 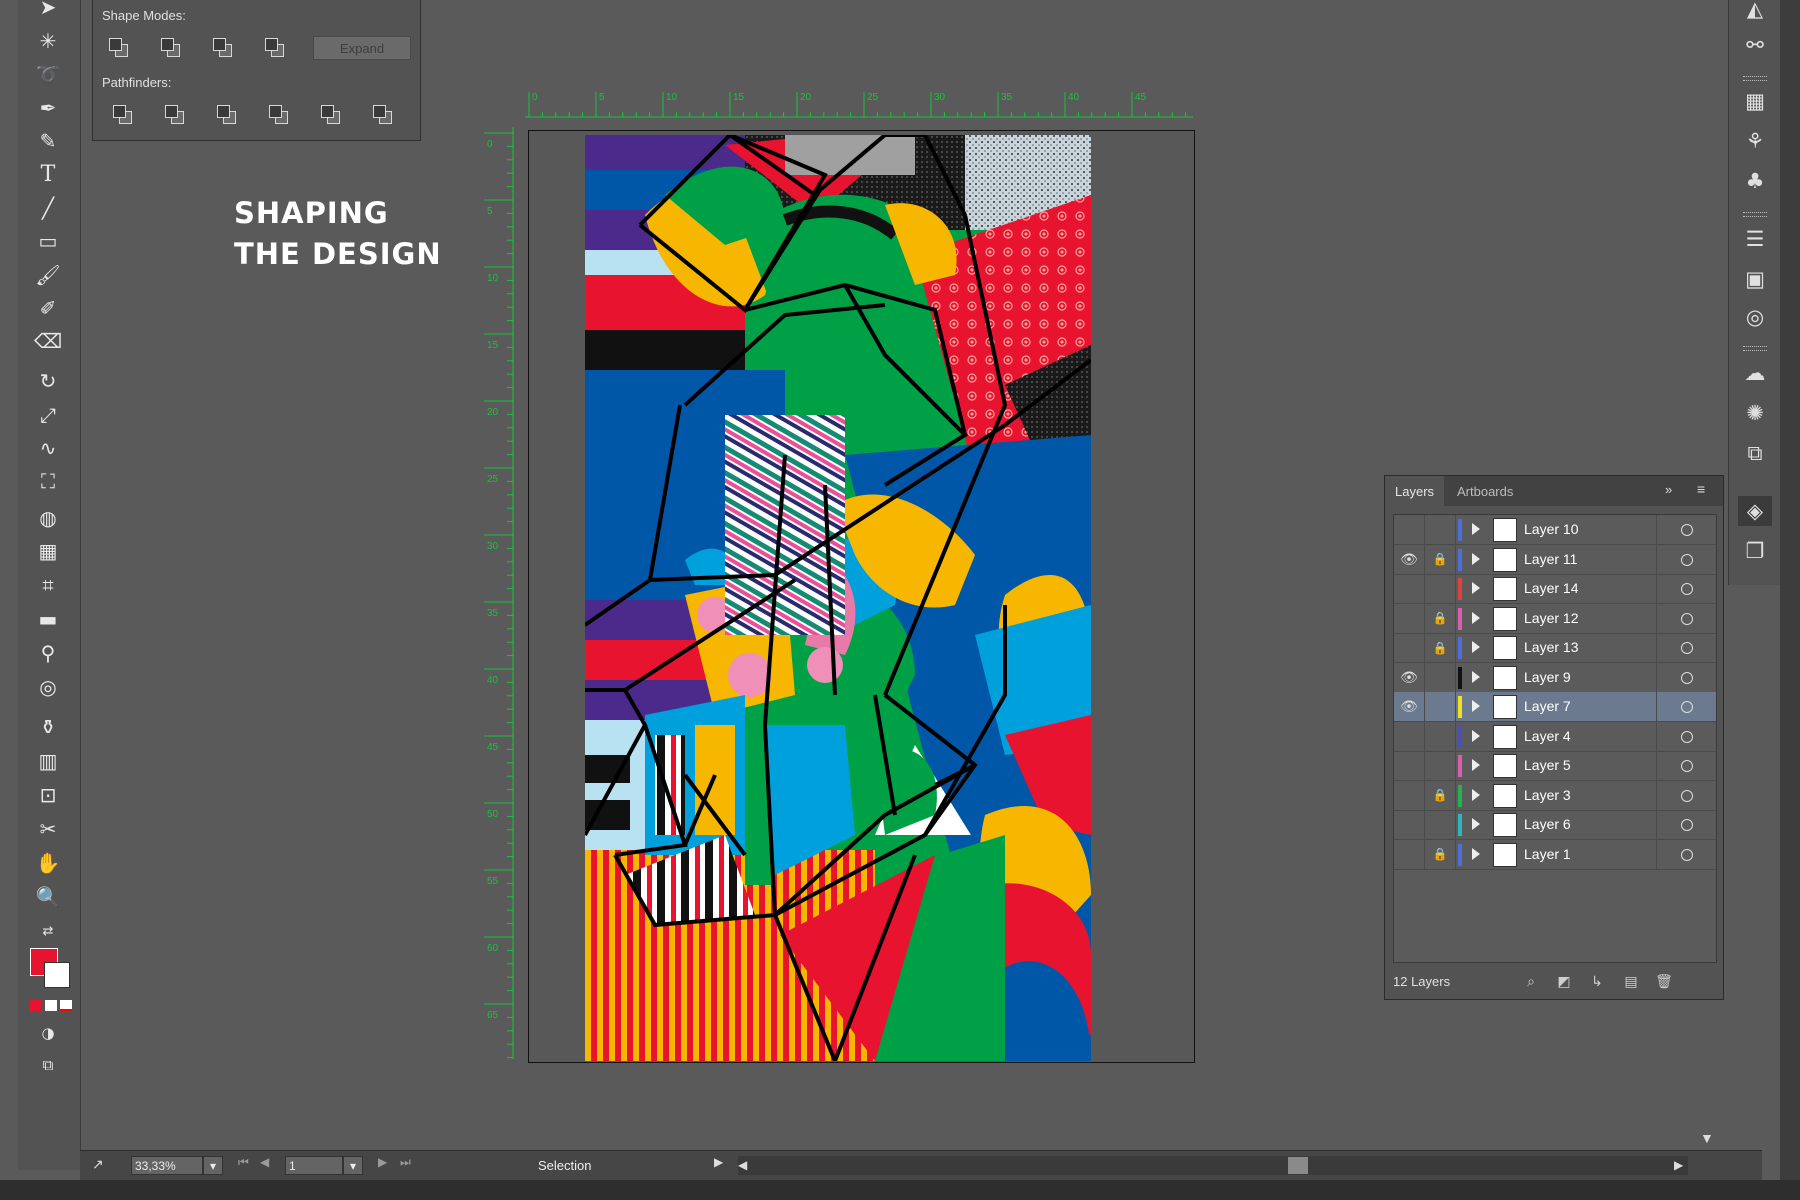 What do you see at coordinates (383, 114) in the screenshot?
I see `minus-back-icon` at bounding box center [383, 114].